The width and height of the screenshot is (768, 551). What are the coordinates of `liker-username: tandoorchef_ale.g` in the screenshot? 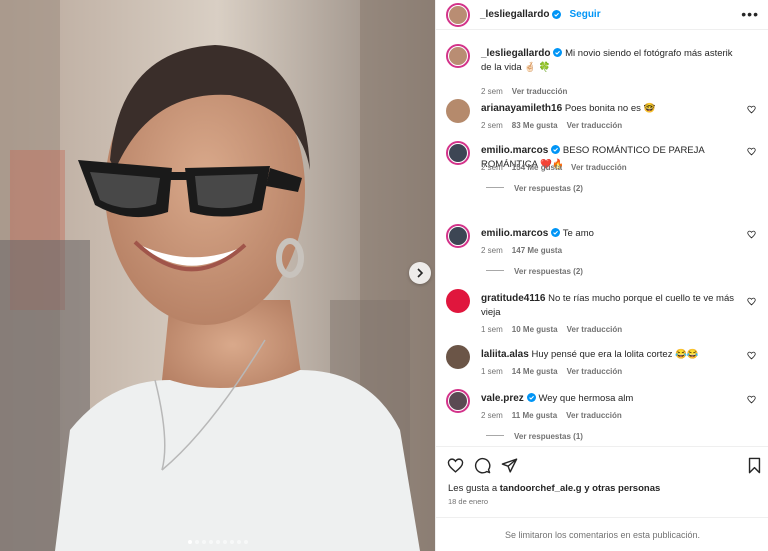 It's located at (541, 488).